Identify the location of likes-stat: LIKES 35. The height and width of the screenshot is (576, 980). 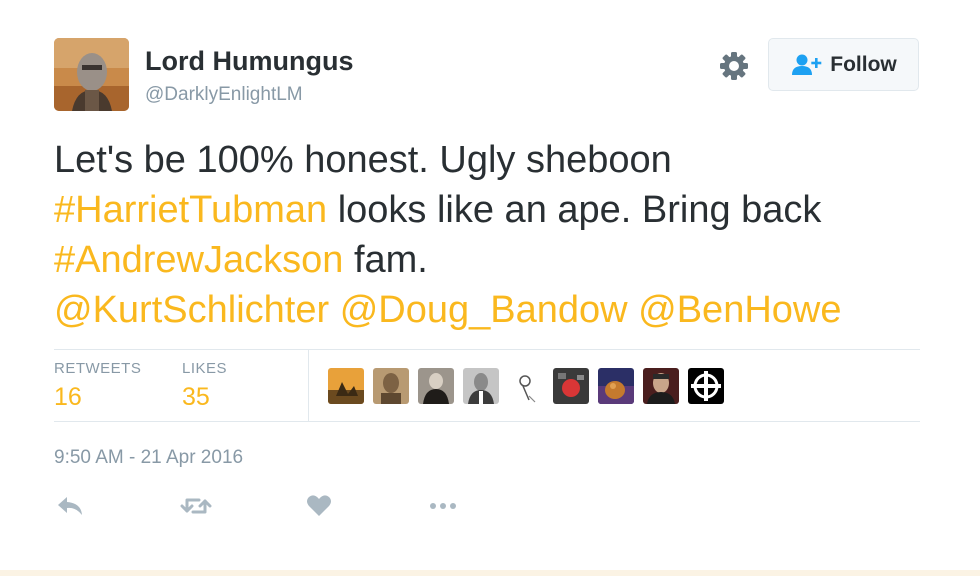
(204, 386).